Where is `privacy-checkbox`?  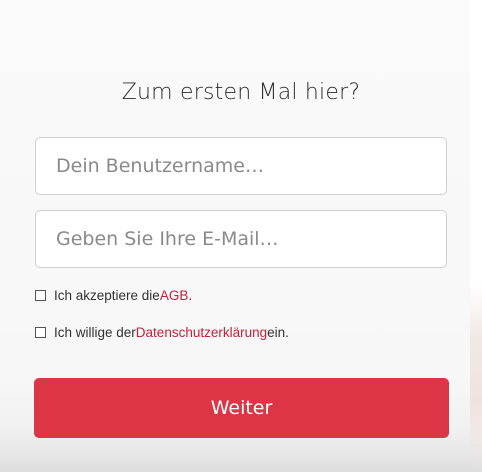 privacy-checkbox is located at coordinates (40, 332).